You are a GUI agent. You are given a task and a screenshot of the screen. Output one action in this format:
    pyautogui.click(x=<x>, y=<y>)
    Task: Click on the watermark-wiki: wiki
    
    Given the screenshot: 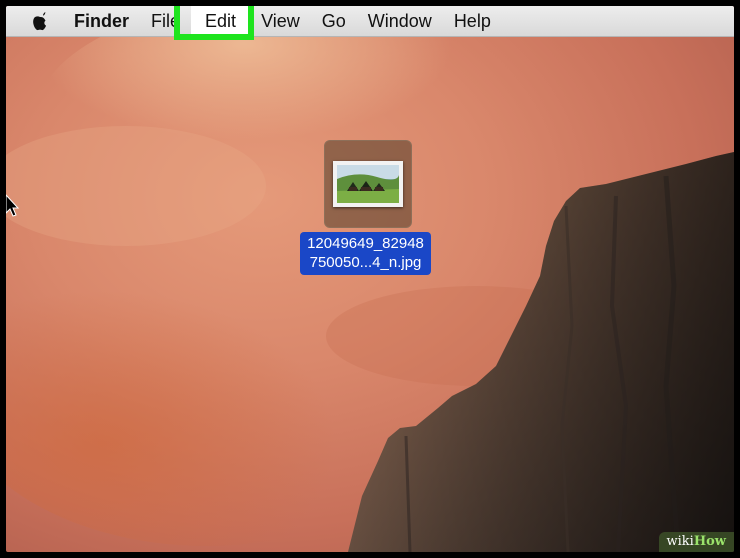 What is the action you would take?
    pyautogui.click(x=680, y=541)
    